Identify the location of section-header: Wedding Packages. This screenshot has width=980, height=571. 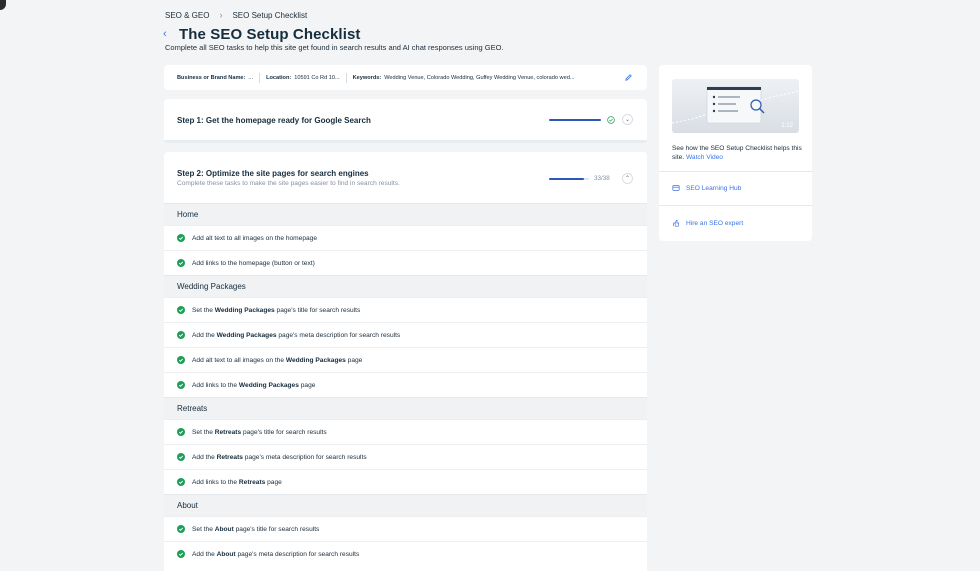
(405, 286).